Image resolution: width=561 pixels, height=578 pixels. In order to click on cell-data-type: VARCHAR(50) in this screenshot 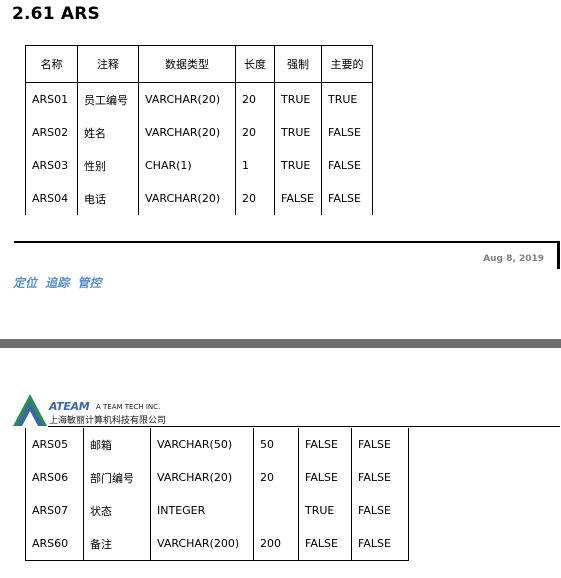, I will do `click(202, 444)`.